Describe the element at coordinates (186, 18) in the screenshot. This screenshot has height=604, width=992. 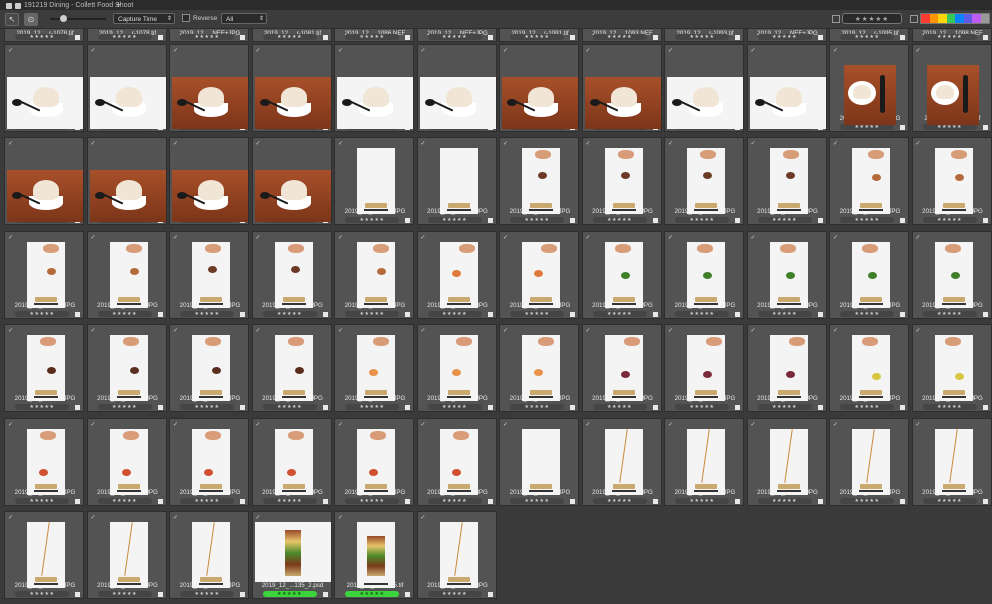
I see `reverse-checkbox` at that location.